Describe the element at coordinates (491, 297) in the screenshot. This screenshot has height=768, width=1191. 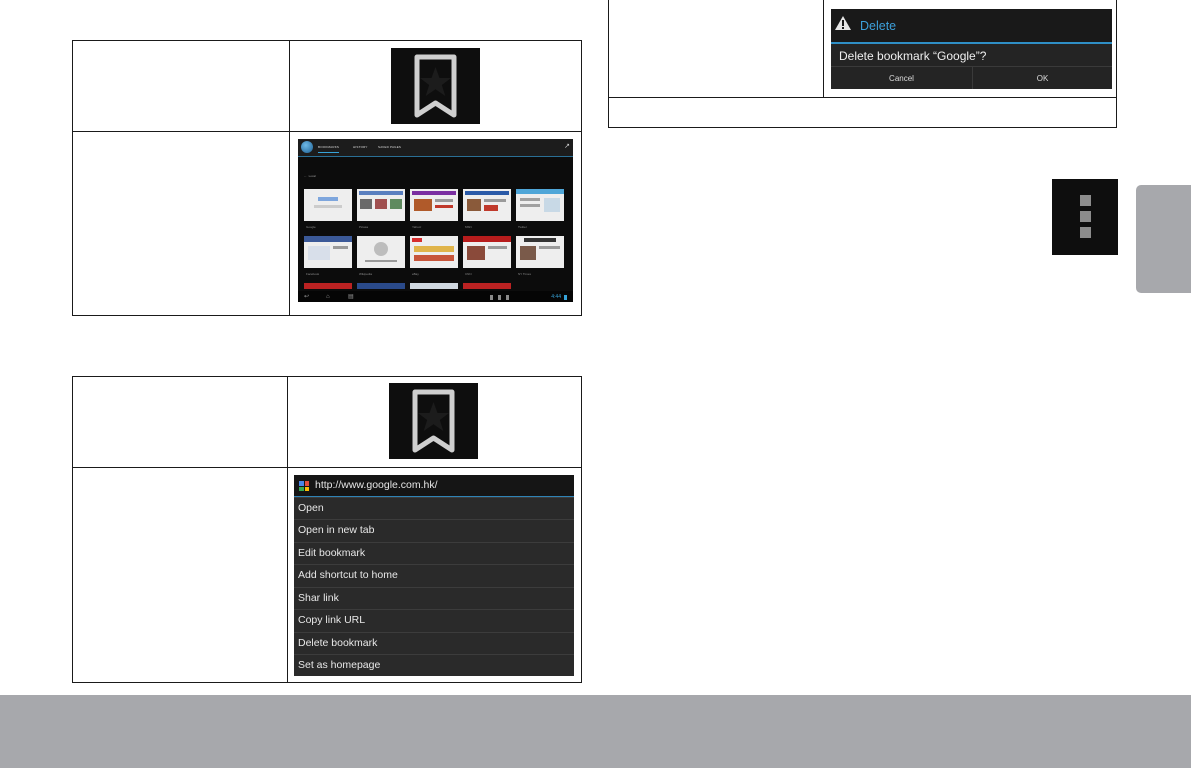
I see `usb-icon` at that location.